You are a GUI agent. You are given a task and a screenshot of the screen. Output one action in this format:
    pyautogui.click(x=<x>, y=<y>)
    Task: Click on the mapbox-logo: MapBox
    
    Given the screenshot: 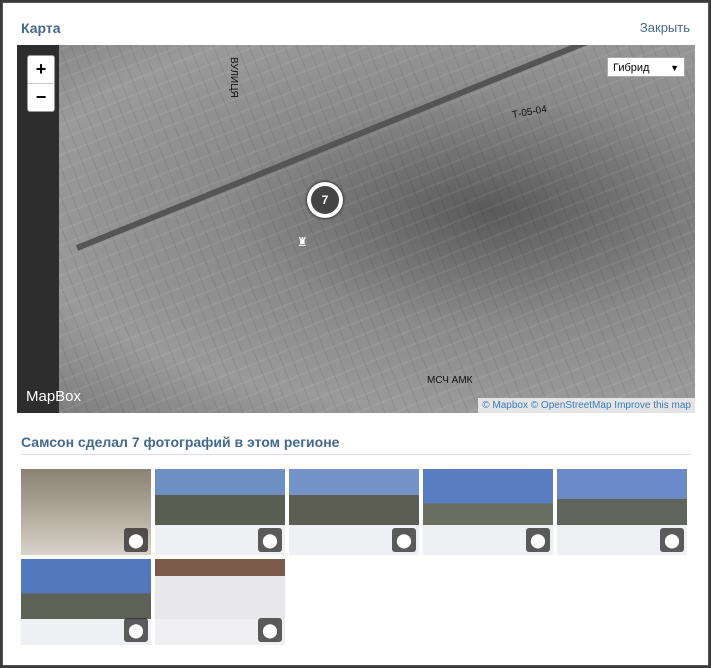 What is the action you would take?
    pyautogui.click(x=54, y=396)
    